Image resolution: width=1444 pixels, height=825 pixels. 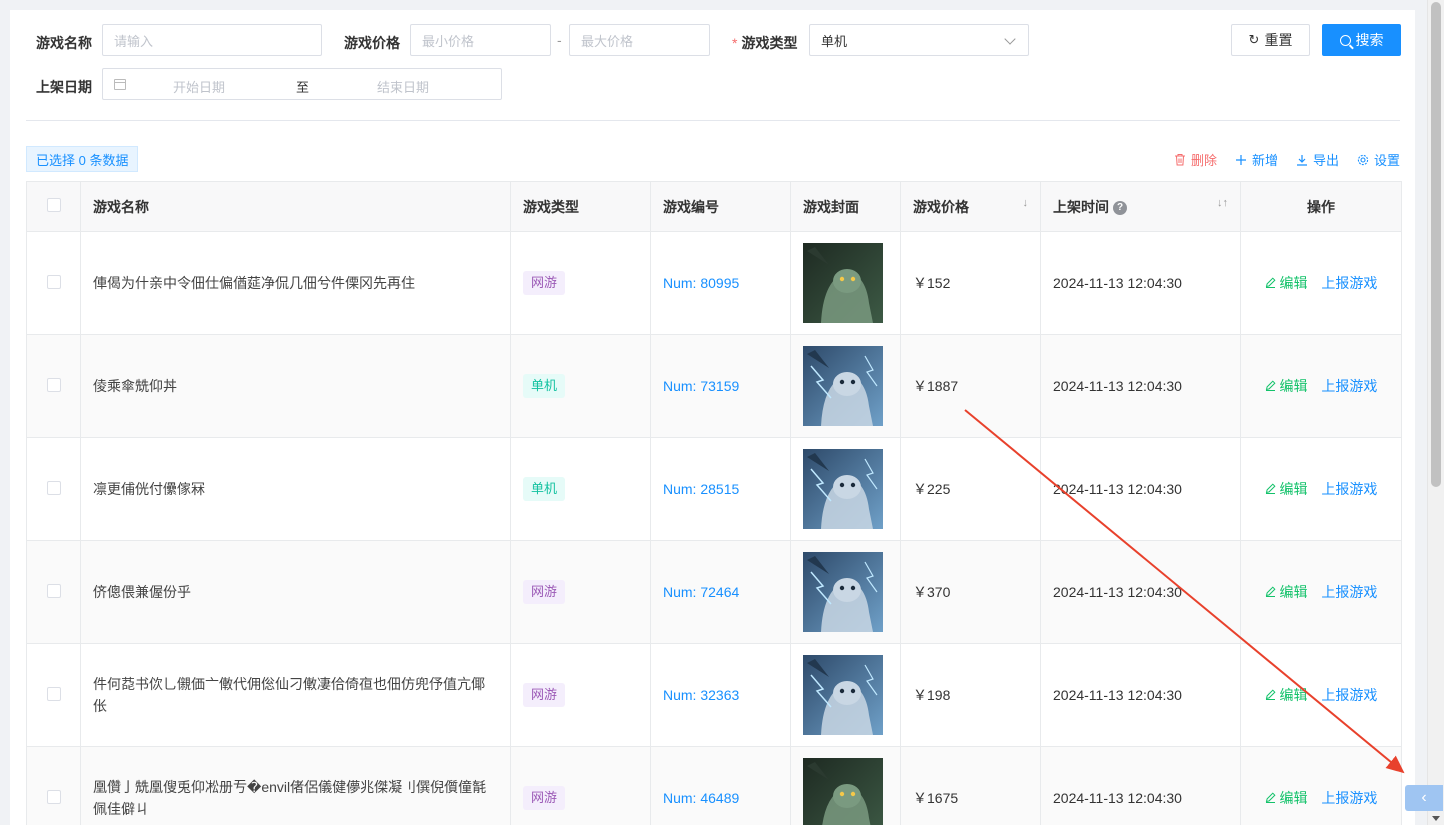 What do you see at coordinates (1436, 818) in the screenshot?
I see `scroll-down-arrow-icon` at bounding box center [1436, 818].